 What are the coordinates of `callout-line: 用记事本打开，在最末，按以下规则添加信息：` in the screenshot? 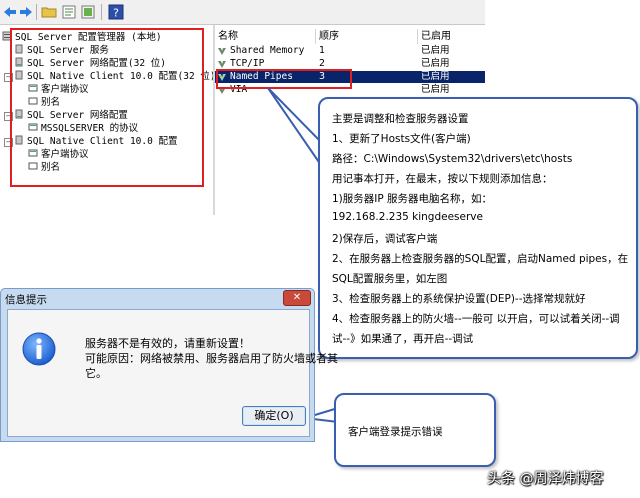 It's located at (442, 179).